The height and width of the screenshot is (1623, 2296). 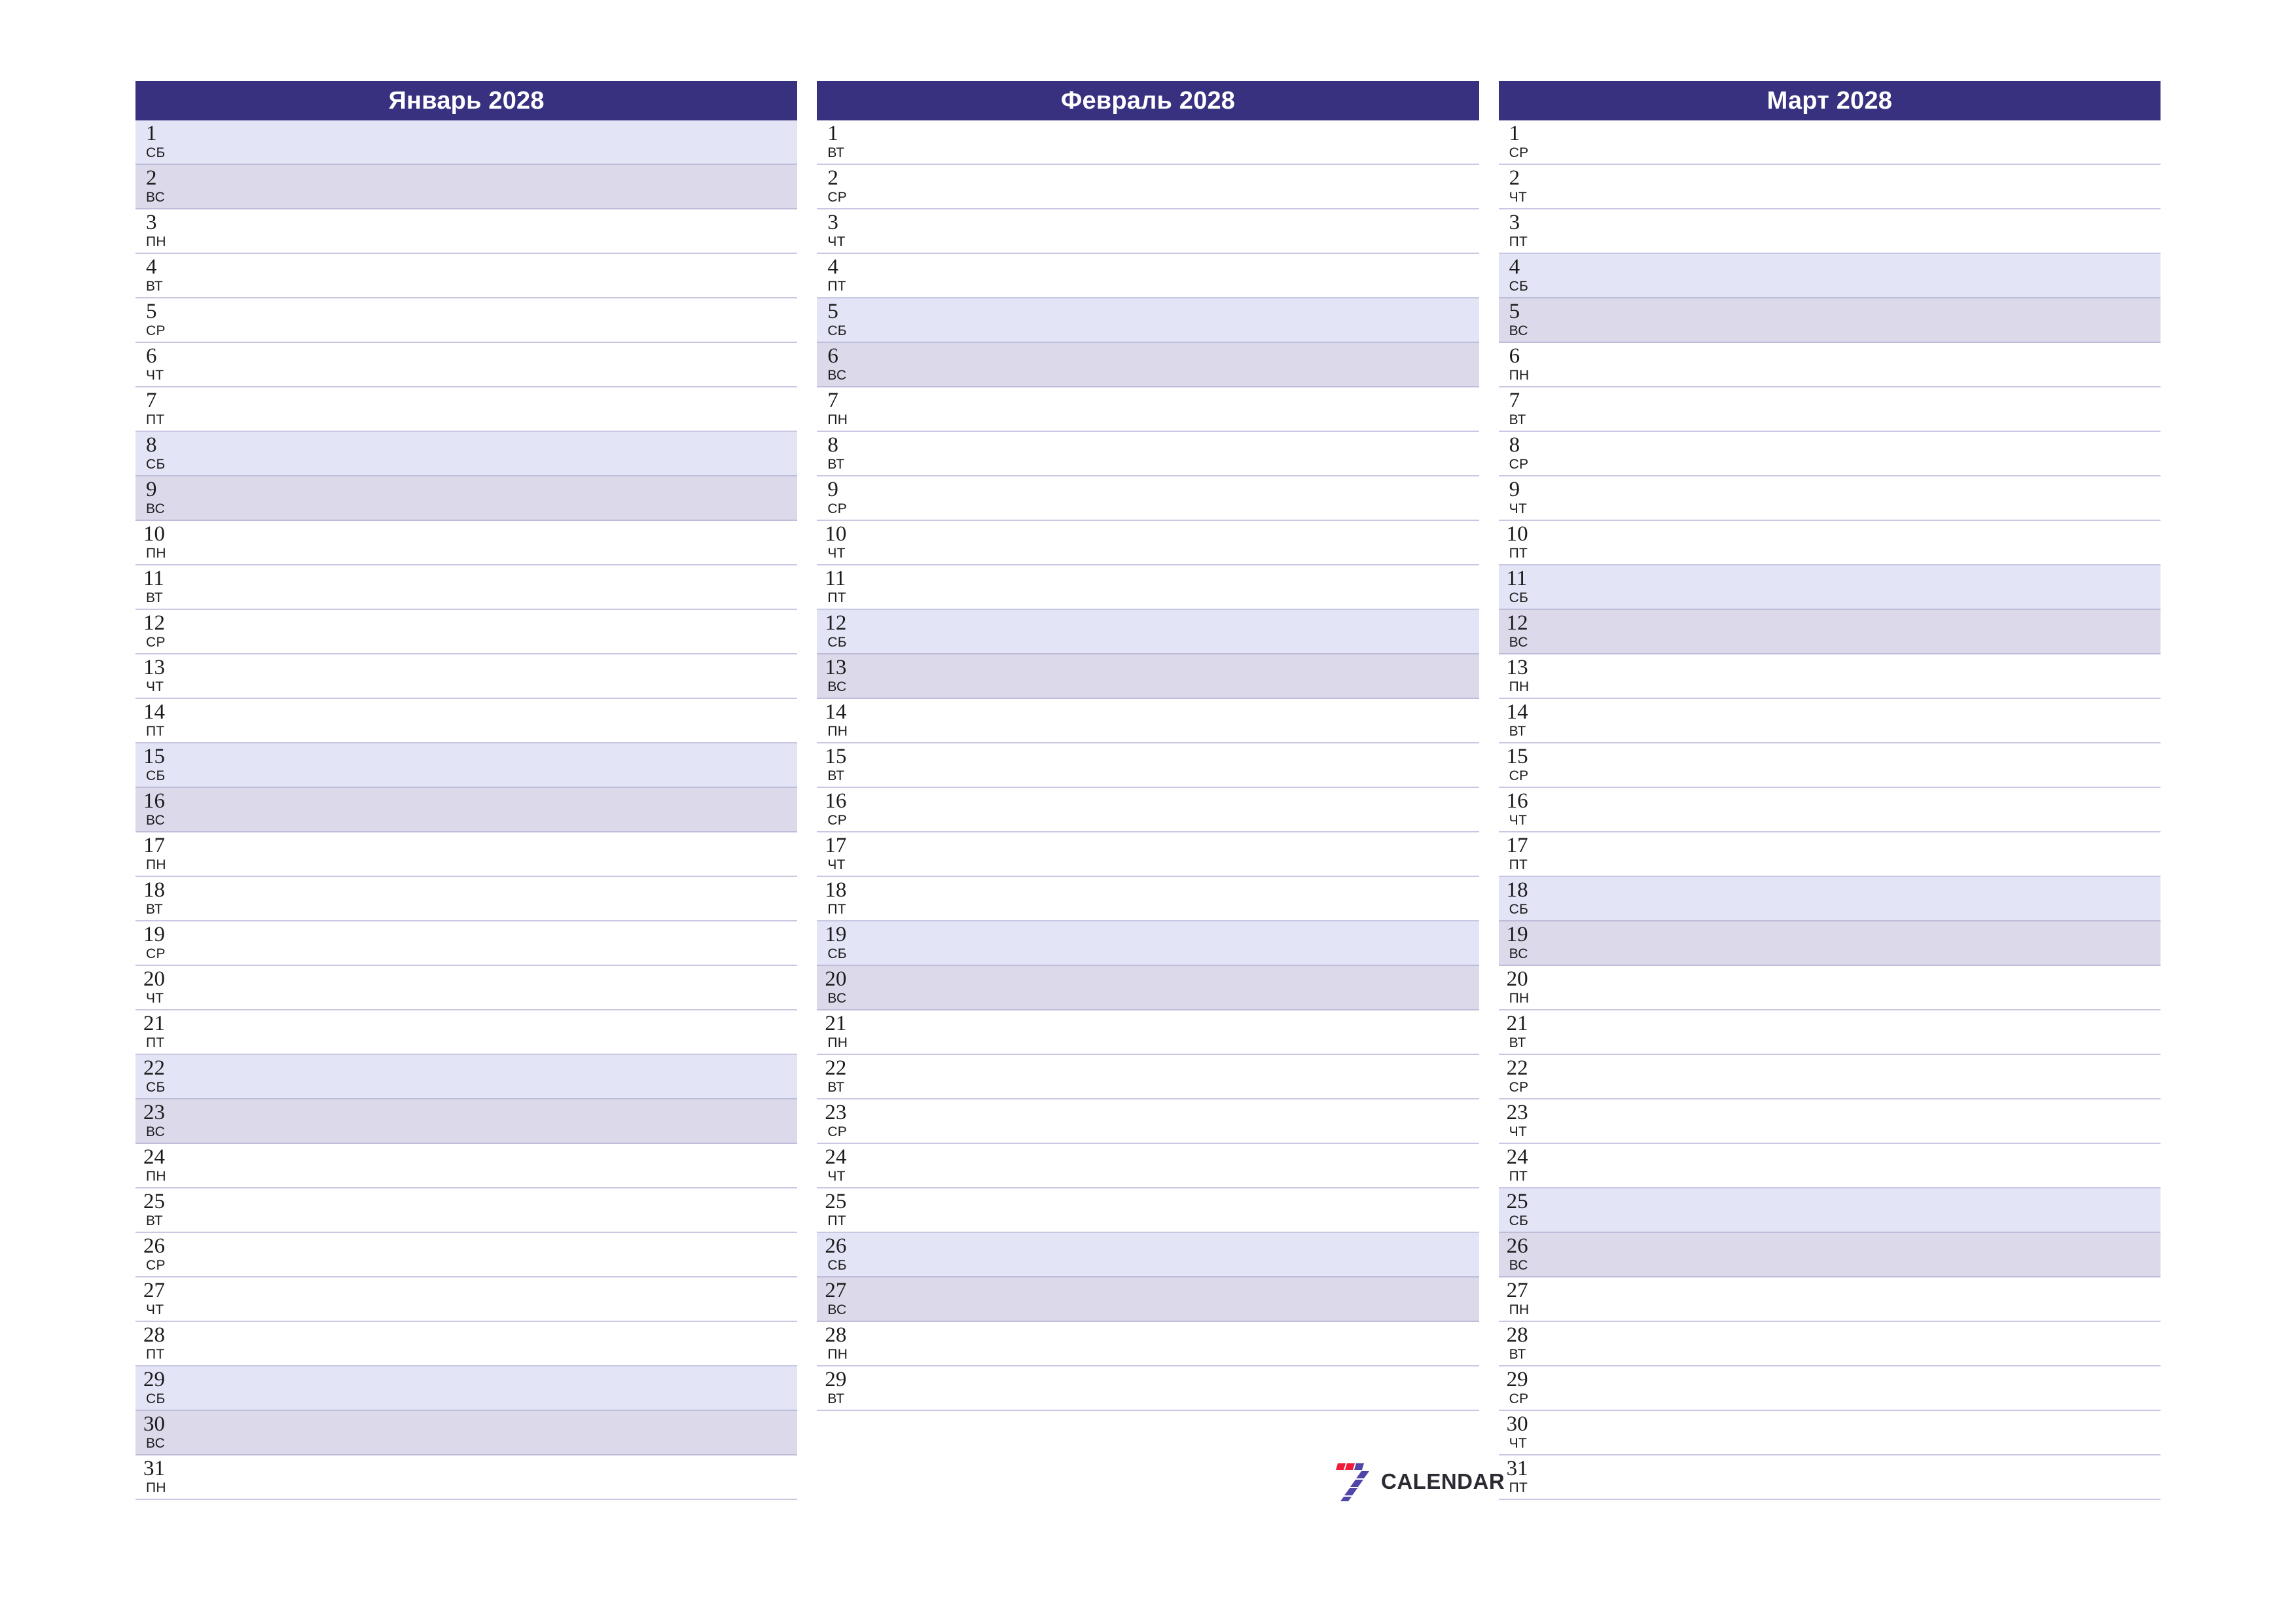 I want to click on day-row: 9 вс, so click(x=466, y=498).